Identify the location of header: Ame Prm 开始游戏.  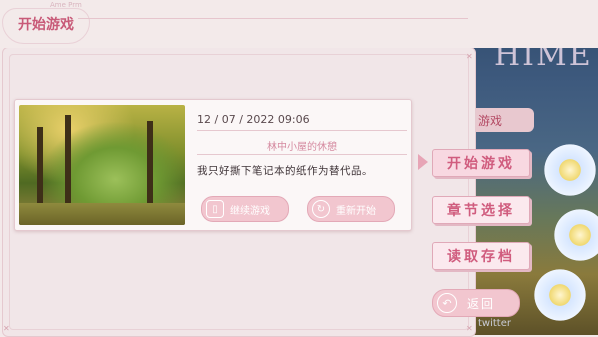
(299, 24).